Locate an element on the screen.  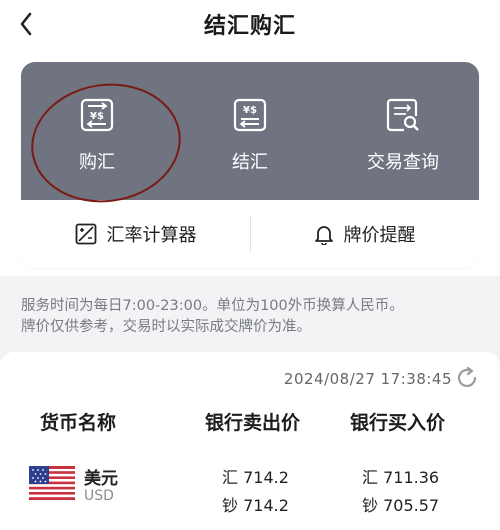
fx-calculator-label: 汇率计算器 is located at coordinates (151, 235).